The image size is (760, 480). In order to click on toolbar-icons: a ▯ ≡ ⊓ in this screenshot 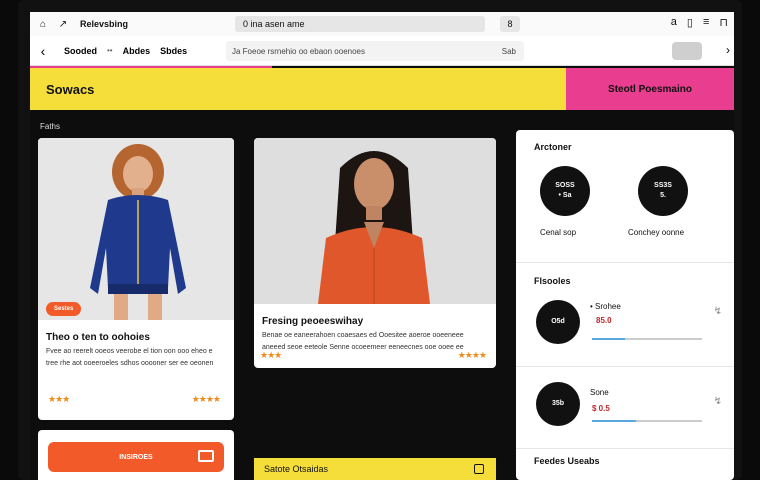, I will do `click(699, 22)`.